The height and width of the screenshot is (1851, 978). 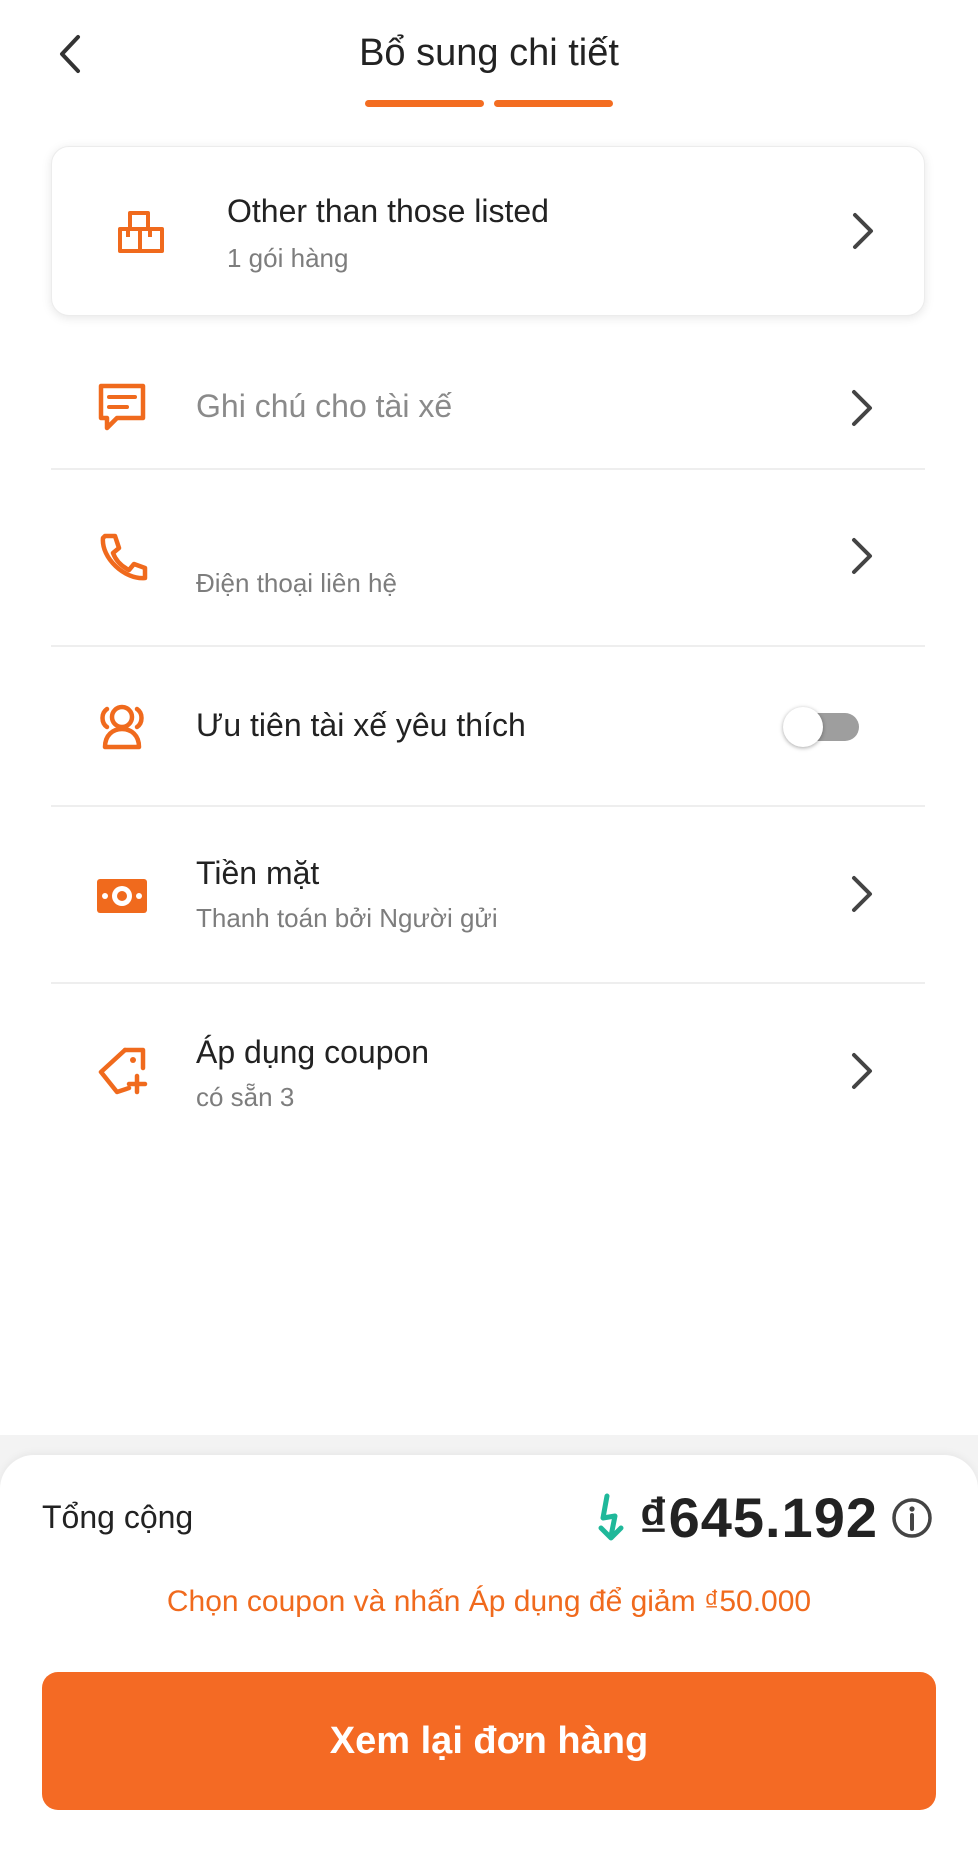 I want to click on contact-phone-label: Điện thoại liên hệ, so click(x=296, y=583).